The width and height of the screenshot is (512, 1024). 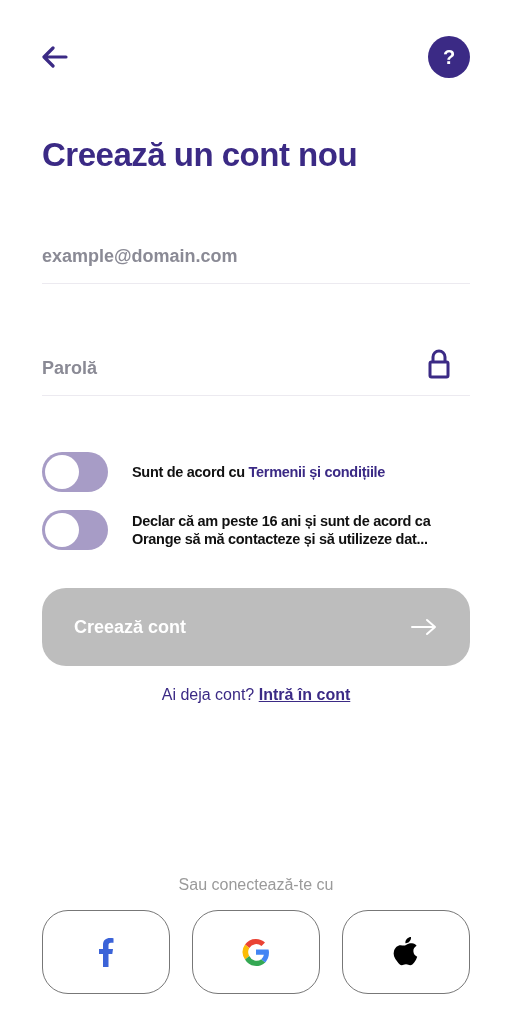 I want to click on facebook-icon, so click(x=106, y=952).